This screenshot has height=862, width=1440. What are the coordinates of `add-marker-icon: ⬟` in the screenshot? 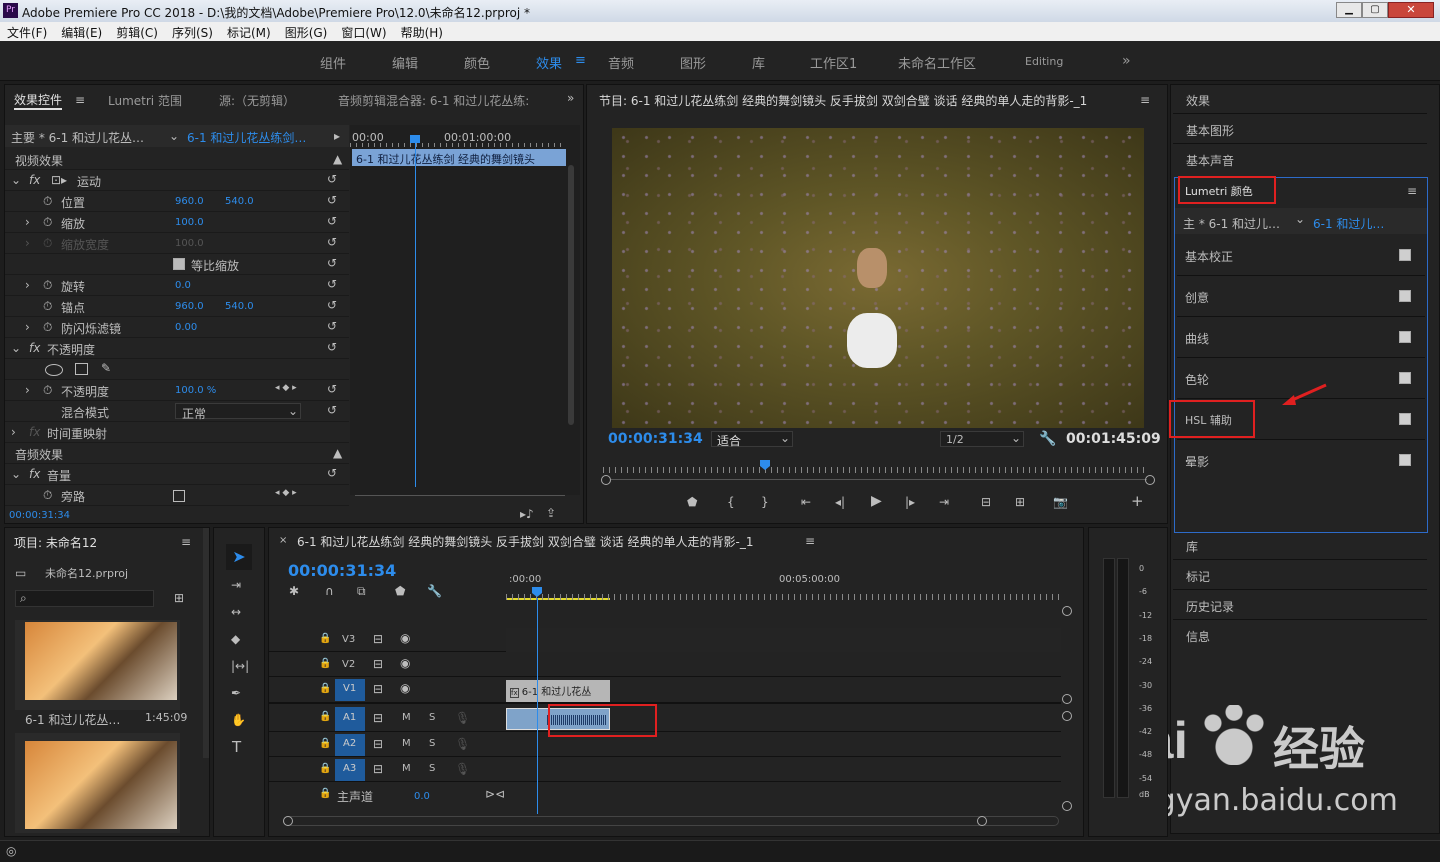 It's located at (692, 502).